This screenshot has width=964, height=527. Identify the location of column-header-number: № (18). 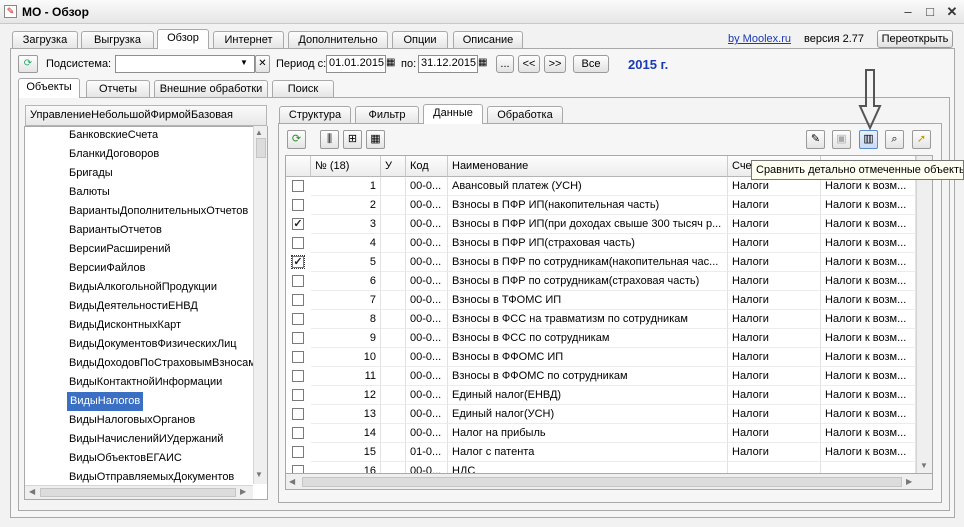
(346, 166).